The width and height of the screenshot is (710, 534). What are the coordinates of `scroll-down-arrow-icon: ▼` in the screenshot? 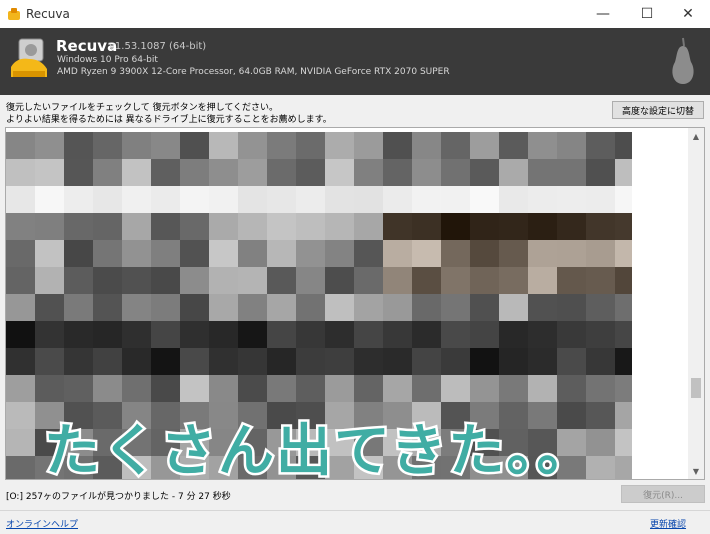 It's located at (696, 471).